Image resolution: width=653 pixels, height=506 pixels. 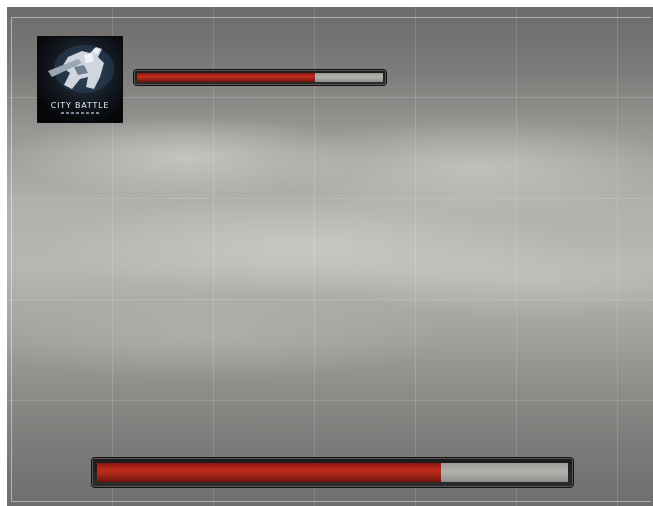 I want to click on logo-subtitle-decoration, so click(x=80, y=113).